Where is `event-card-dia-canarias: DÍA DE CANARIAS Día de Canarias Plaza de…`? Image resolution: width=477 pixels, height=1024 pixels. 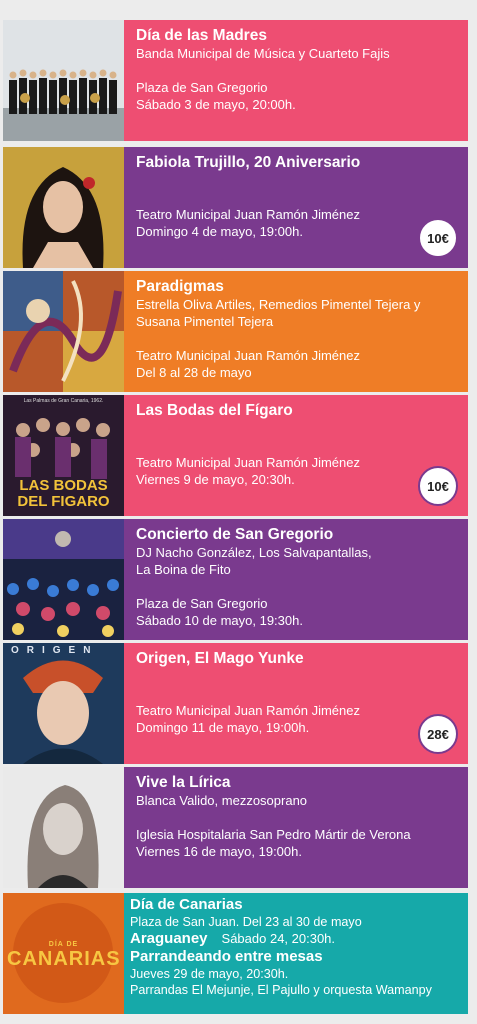 event-card-dia-canarias: DÍA DE CANARIAS Día de Canarias Plaza de… is located at coordinates (235, 953).